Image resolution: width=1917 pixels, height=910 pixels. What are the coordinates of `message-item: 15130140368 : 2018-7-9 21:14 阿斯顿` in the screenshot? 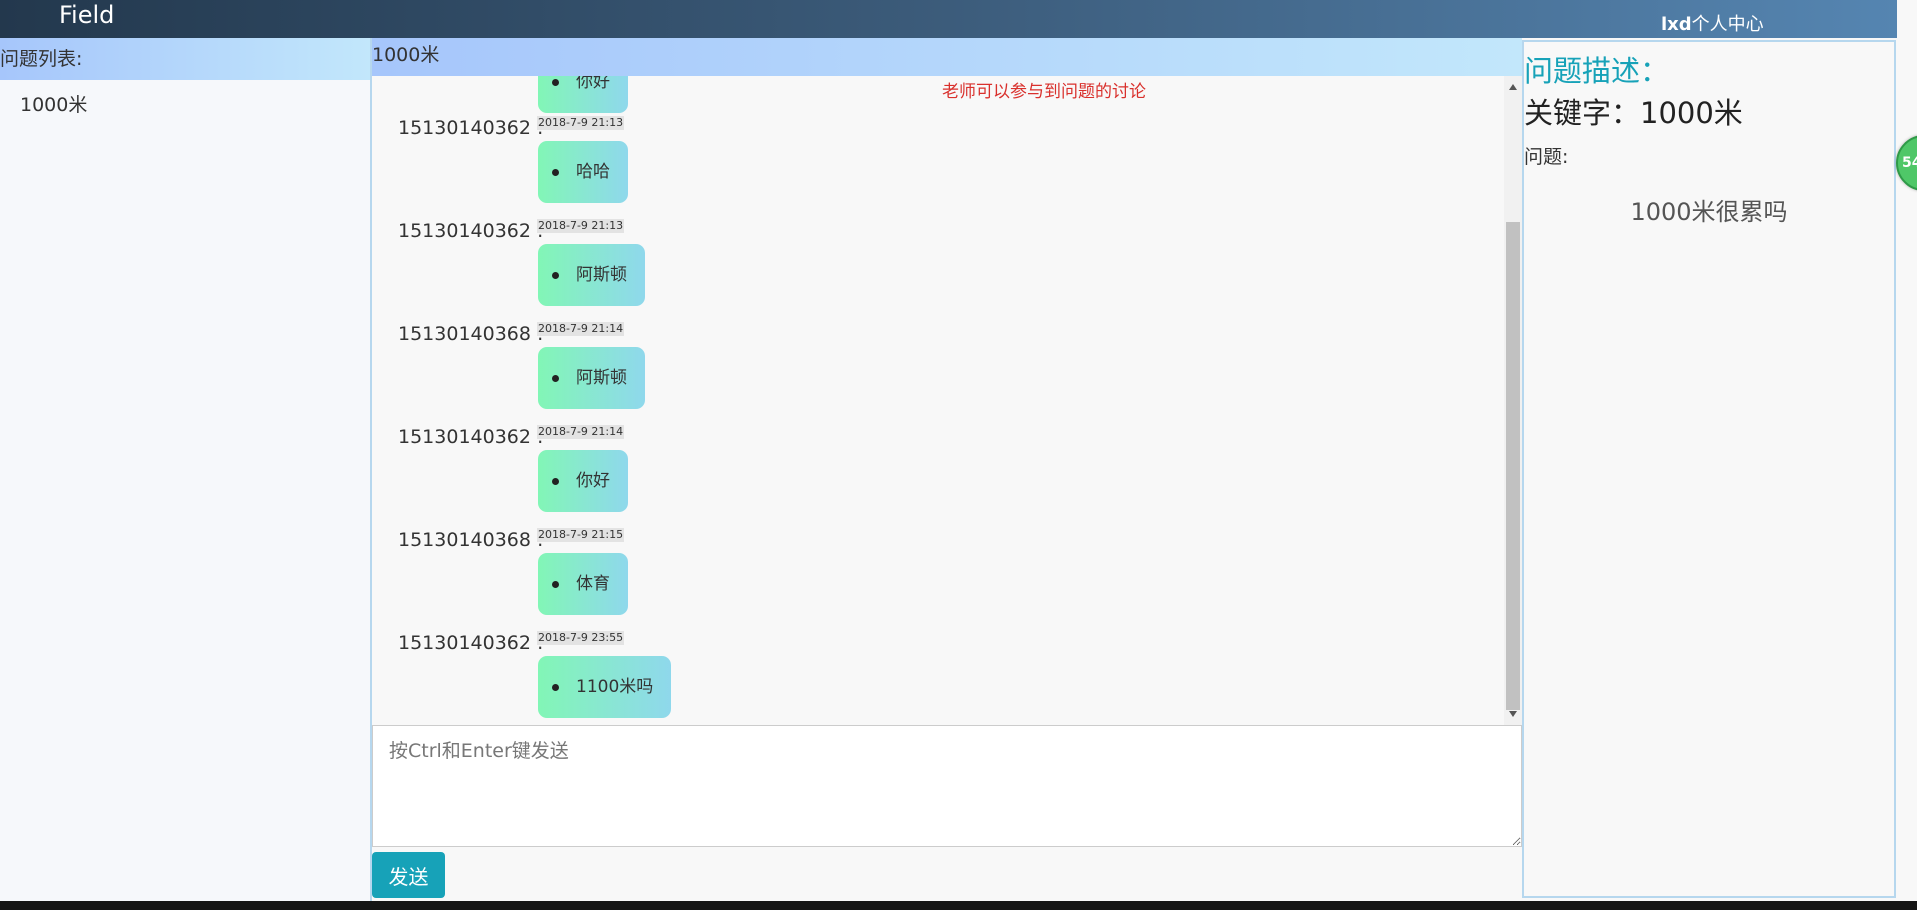 It's located at (932, 345).